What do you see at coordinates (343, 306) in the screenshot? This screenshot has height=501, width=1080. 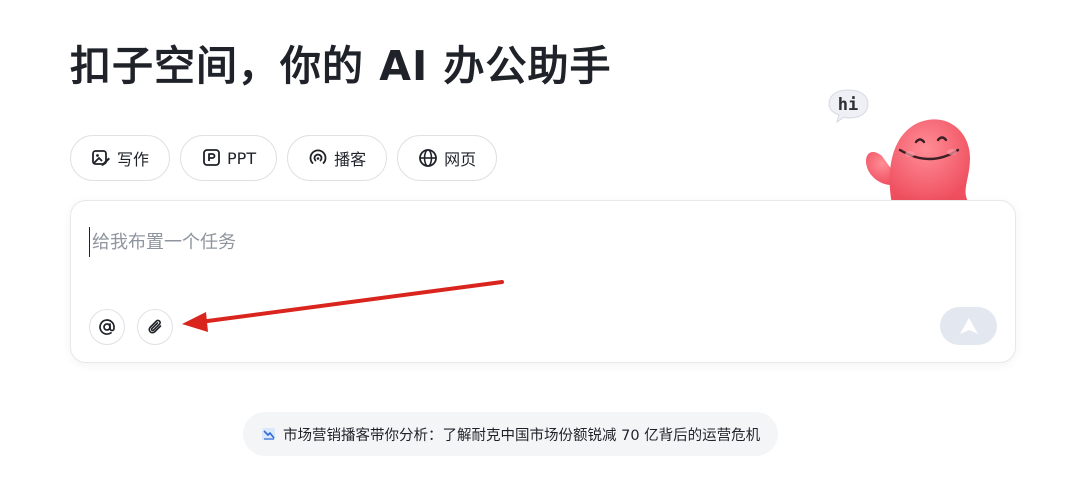 I see `annotation-arrow` at bounding box center [343, 306].